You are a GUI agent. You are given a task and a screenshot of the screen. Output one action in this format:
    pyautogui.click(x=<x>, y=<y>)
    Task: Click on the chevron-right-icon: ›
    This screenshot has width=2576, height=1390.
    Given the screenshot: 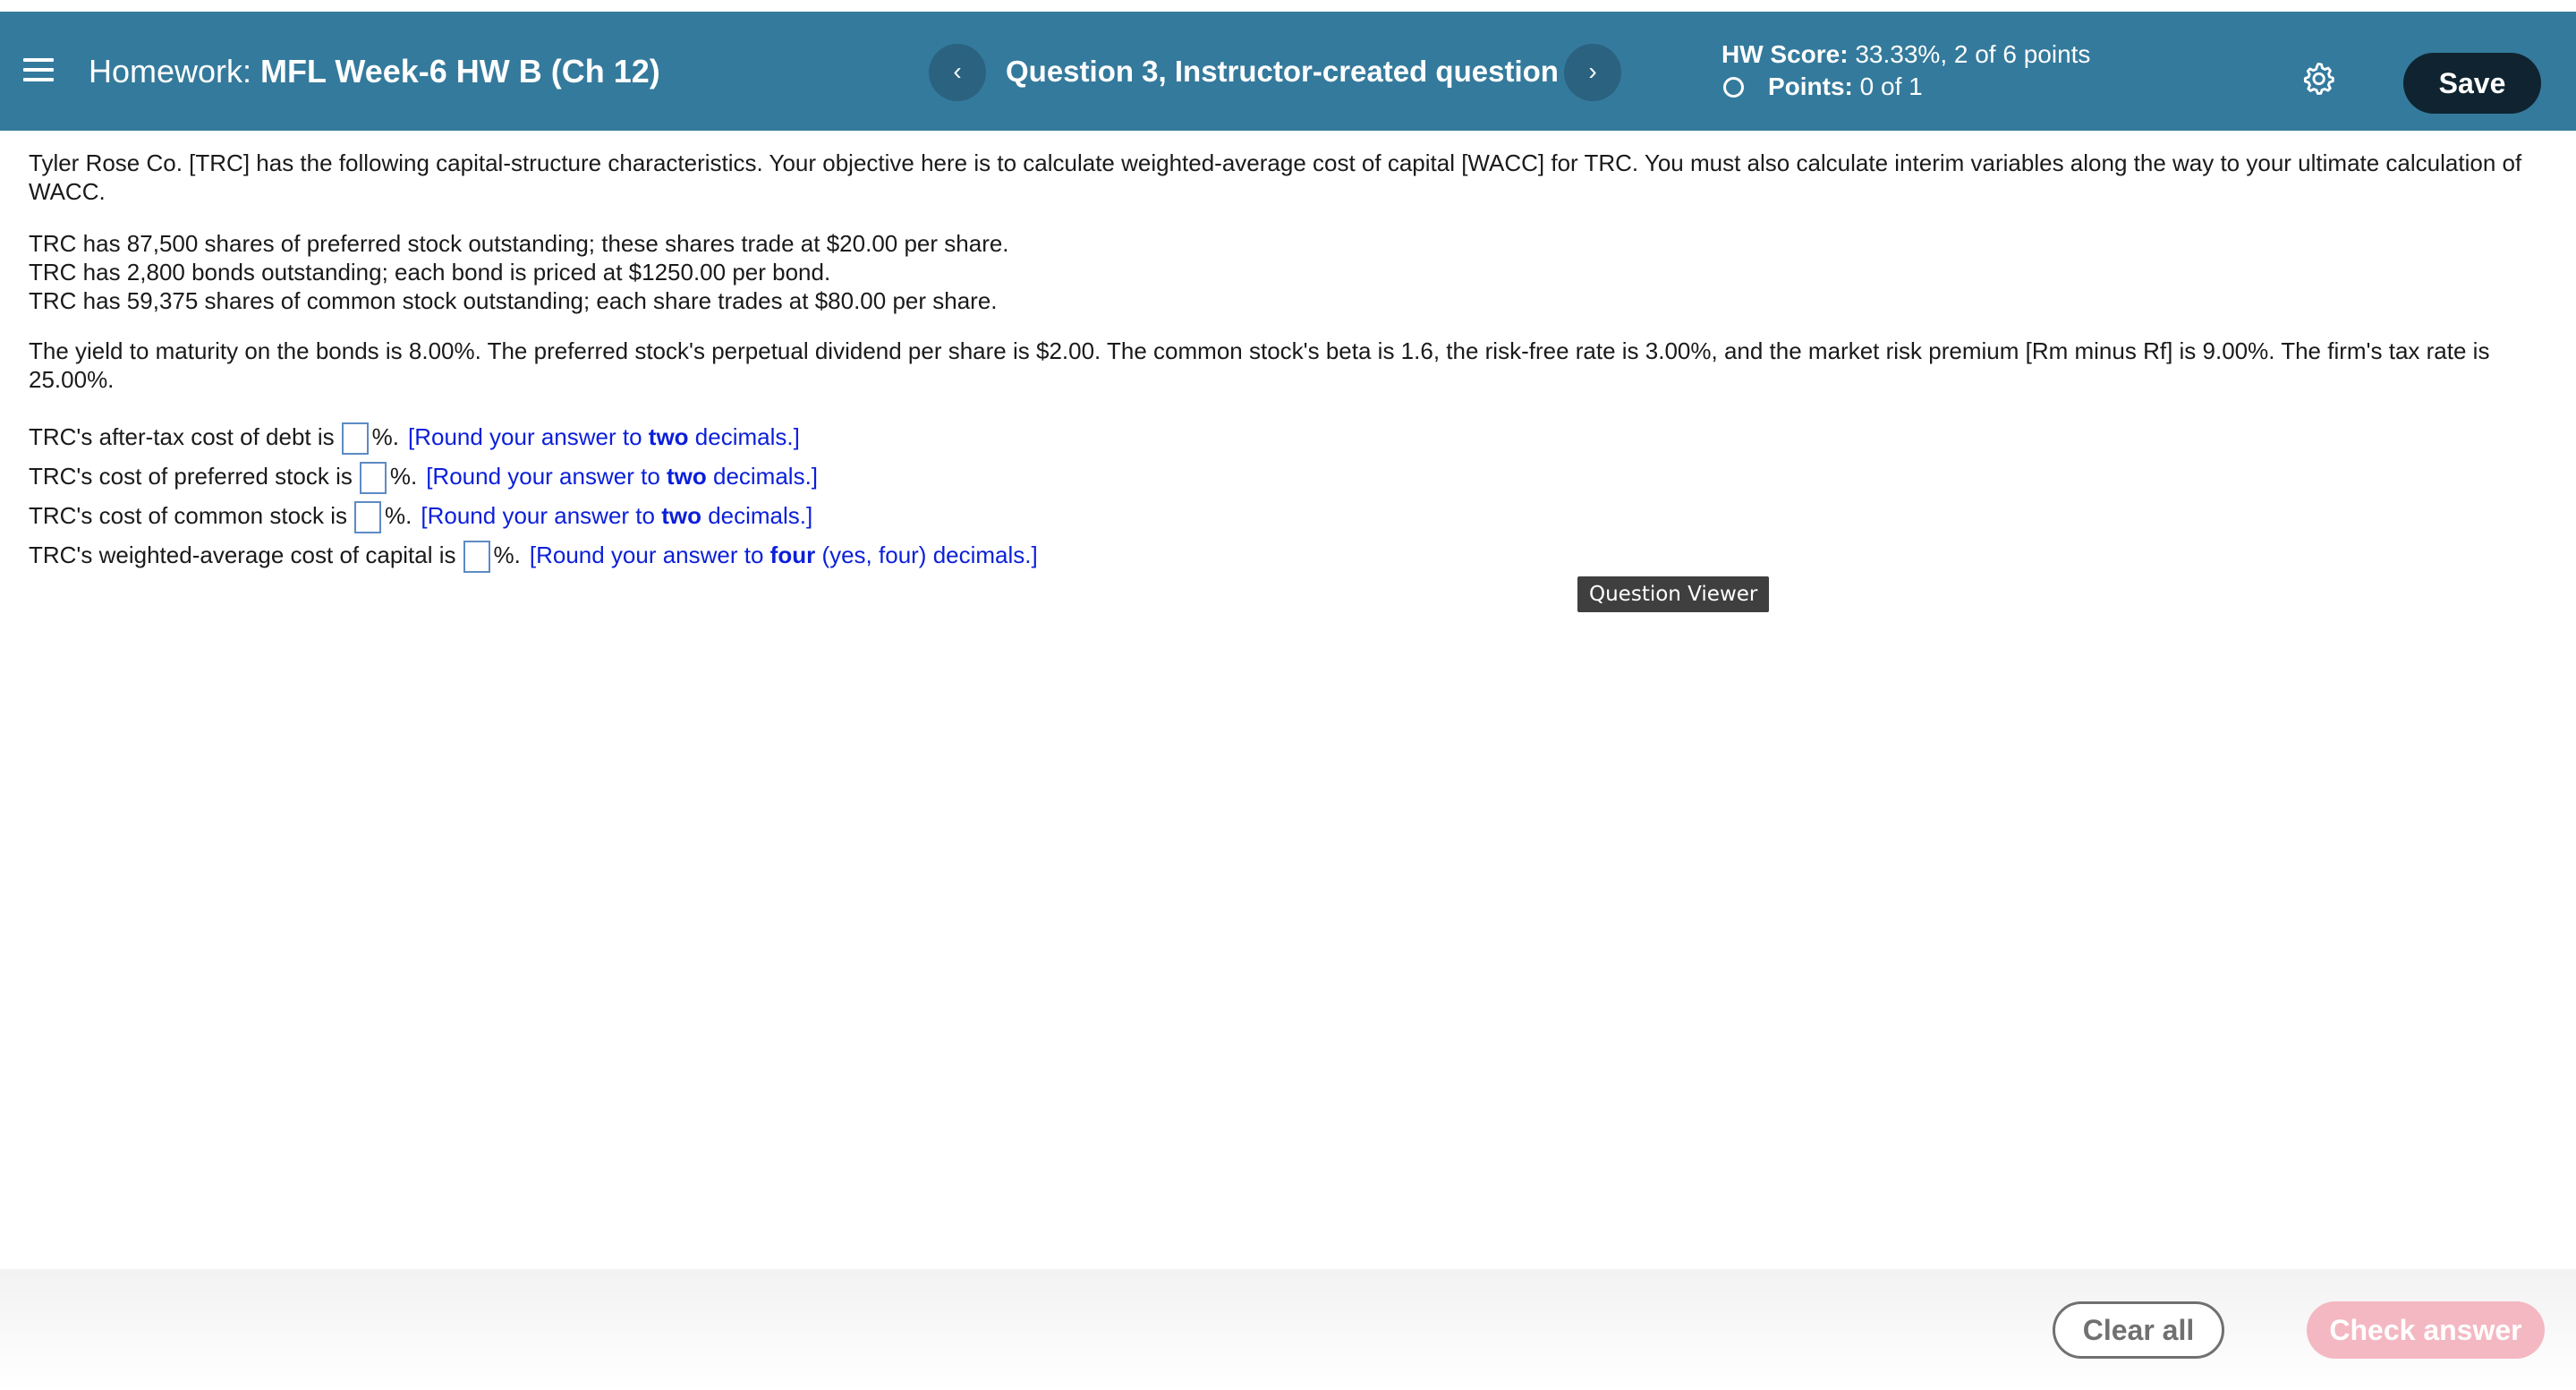 What is the action you would take?
    pyautogui.click(x=1592, y=71)
    